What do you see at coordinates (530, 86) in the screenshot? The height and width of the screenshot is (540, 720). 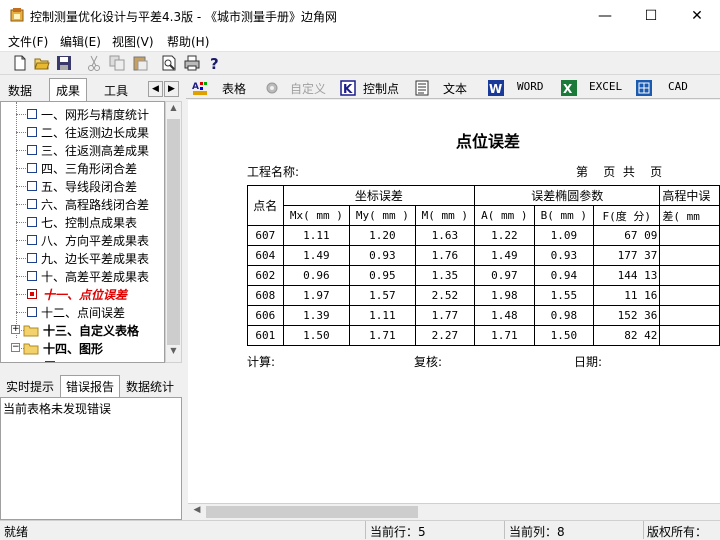 I see `word-button: WORD` at bounding box center [530, 86].